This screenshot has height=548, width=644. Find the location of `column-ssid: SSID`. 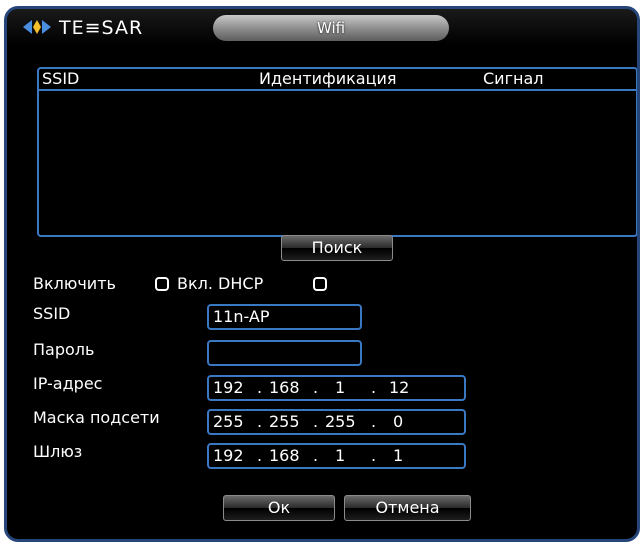

column-ssid: SSID is located at coordinates (61, 78).